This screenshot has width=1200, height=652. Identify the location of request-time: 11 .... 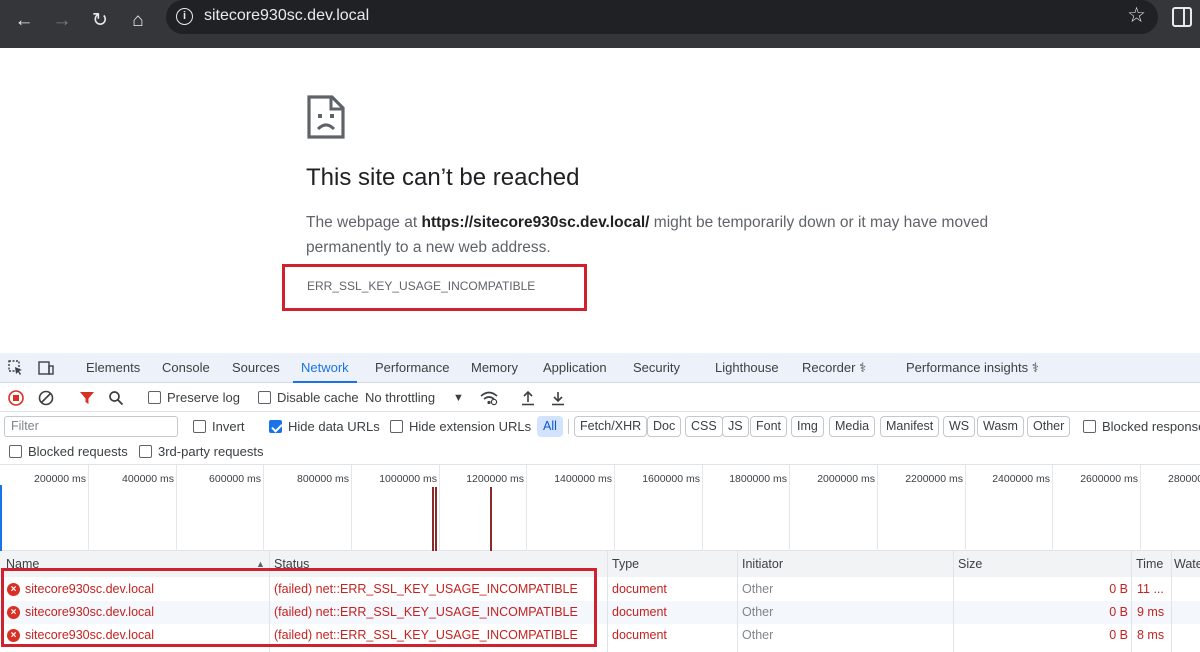
(1150, 589).